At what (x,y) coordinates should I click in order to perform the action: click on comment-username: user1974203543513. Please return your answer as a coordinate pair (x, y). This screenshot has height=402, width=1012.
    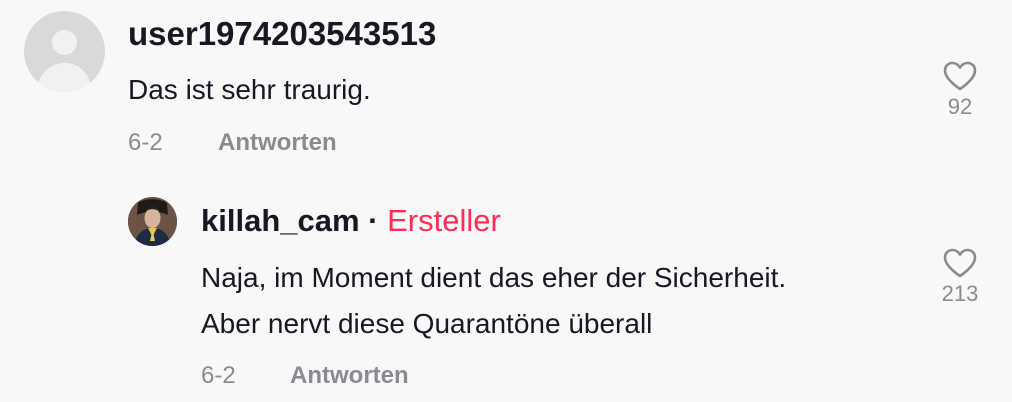
    Looking at the image, I should click on (282, 34).